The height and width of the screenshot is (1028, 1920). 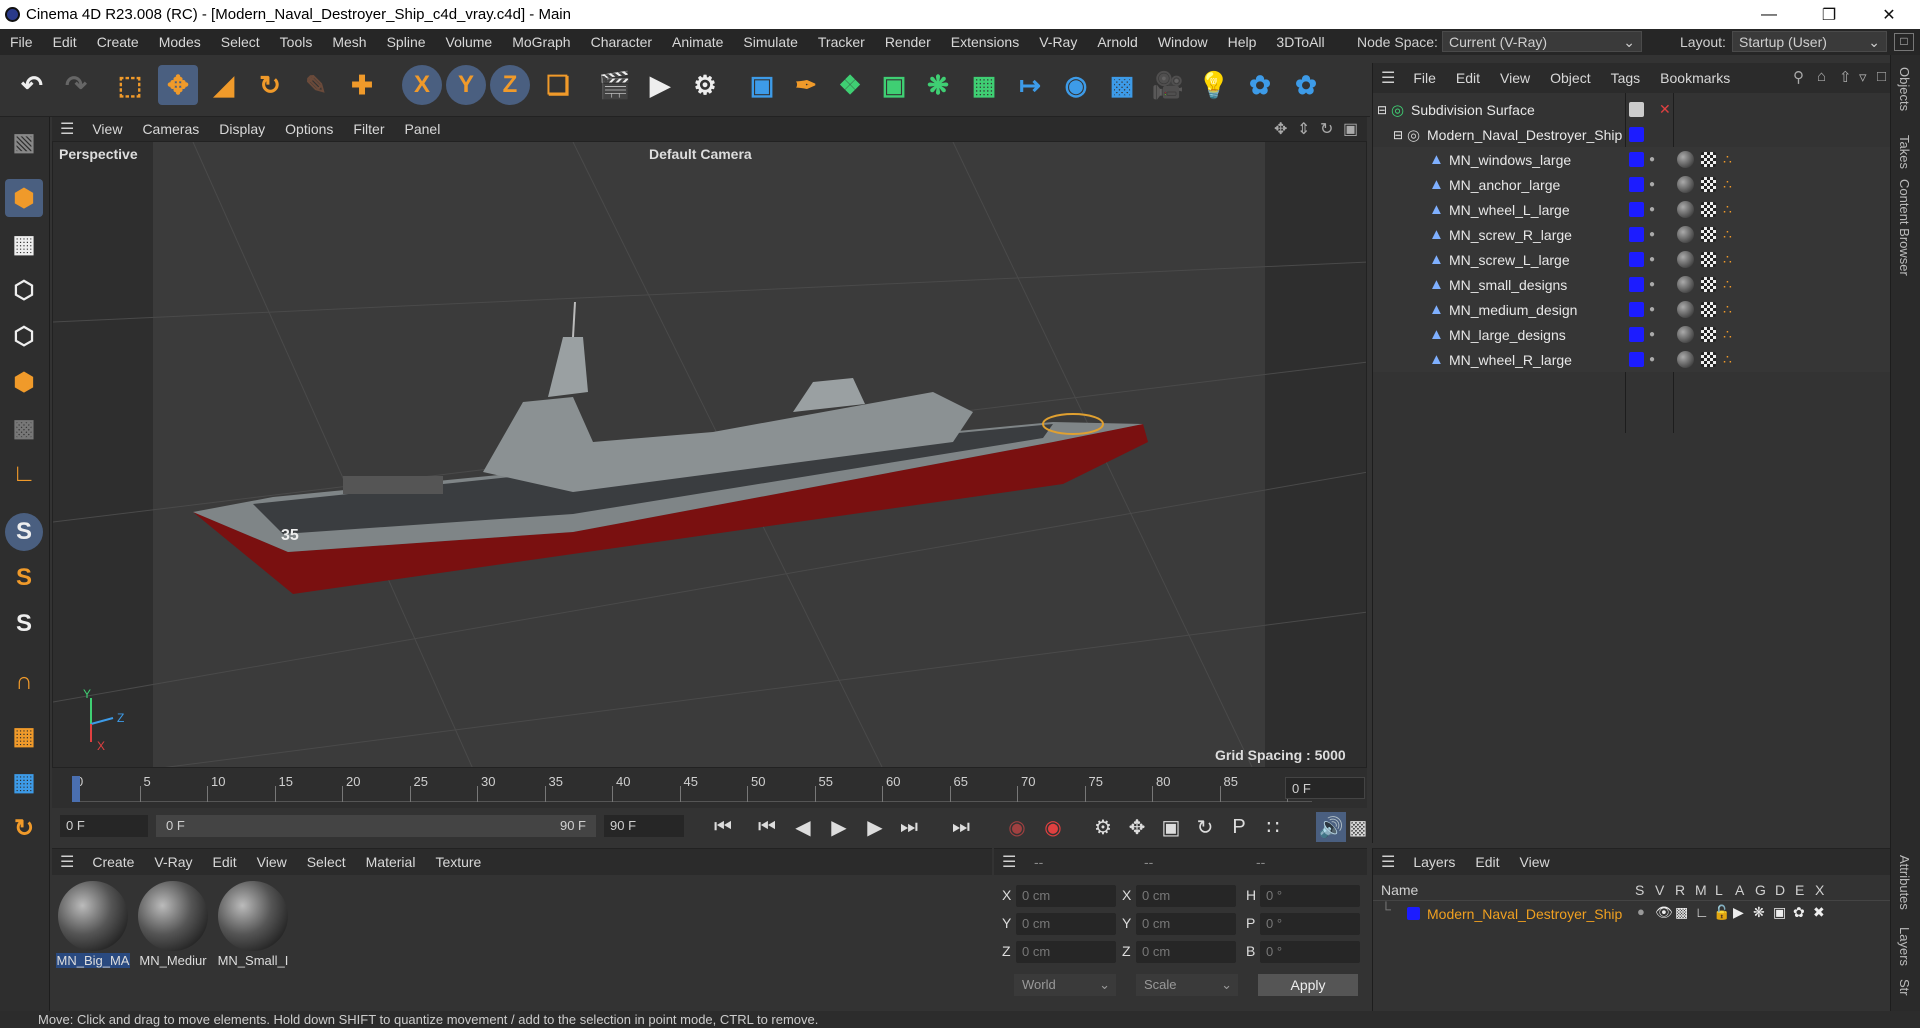 I want to click on render-to-picture-viewer-icon: ▶, so click(x=660, y=85).